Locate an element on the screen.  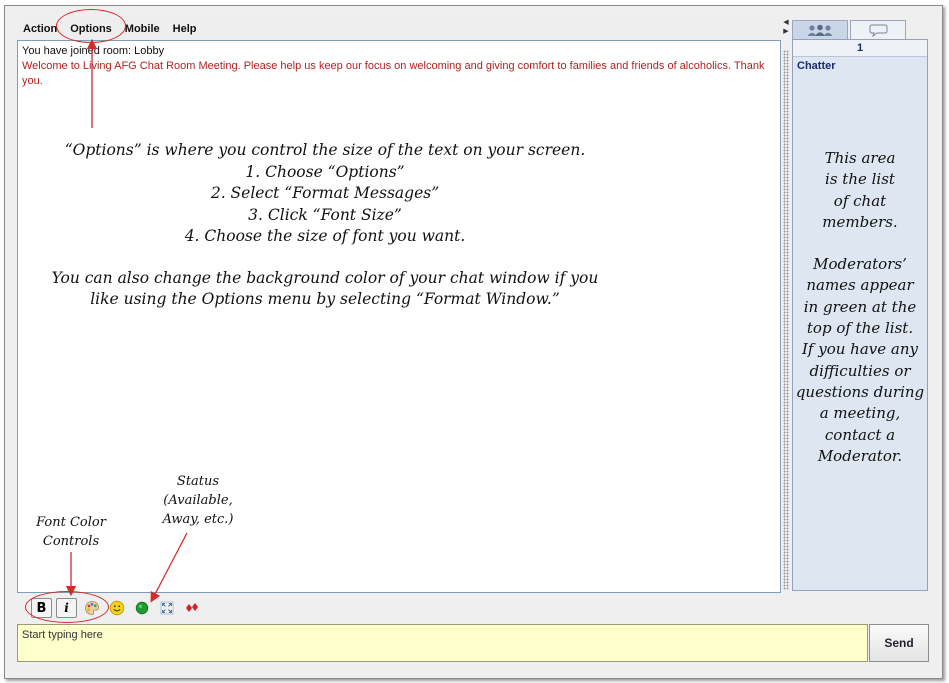
menu-bar: Action Options Mobile Help is located at coordinates (399, 29).